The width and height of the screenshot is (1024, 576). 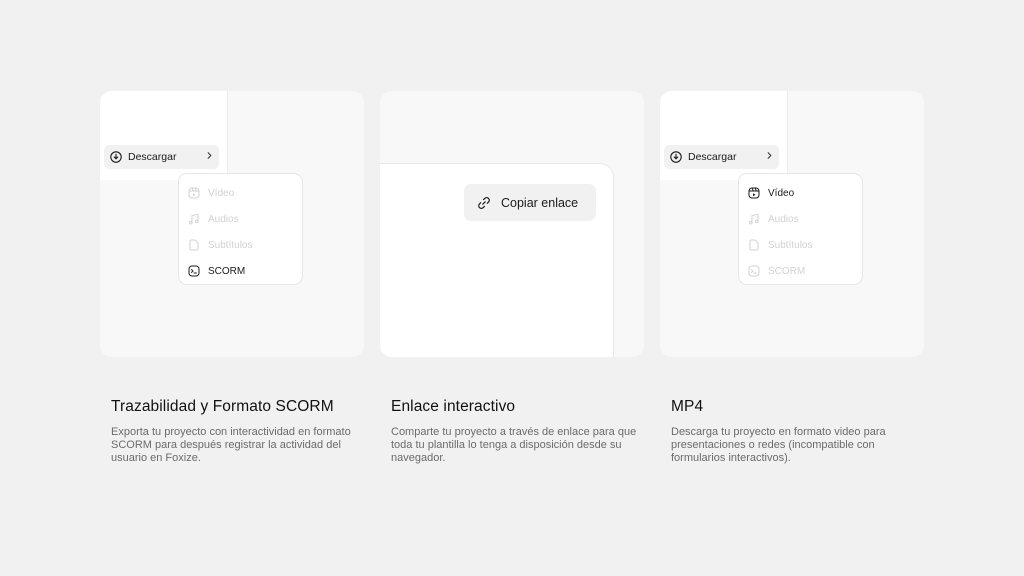 What do you see at coordinates (687, 406) in the screenshot?
I see `mp4-title: MP4` at bounding box center [687, 406].